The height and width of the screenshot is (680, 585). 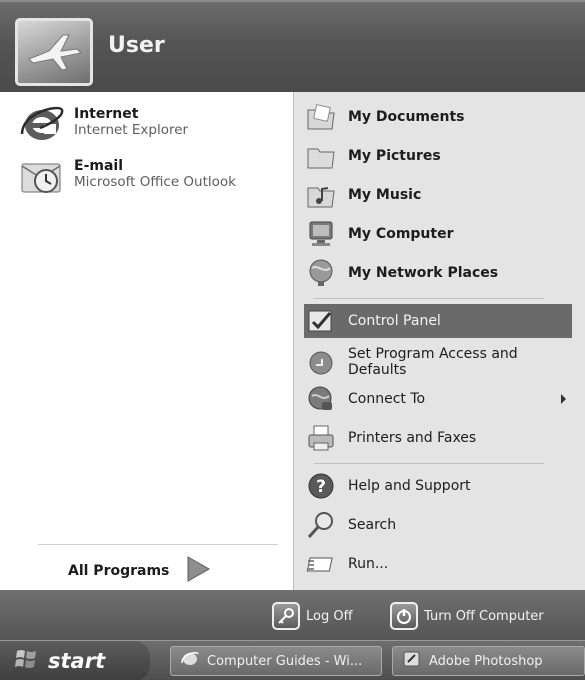 I want to click on place-my-computer: My Computer, so click(x=438, y=234).